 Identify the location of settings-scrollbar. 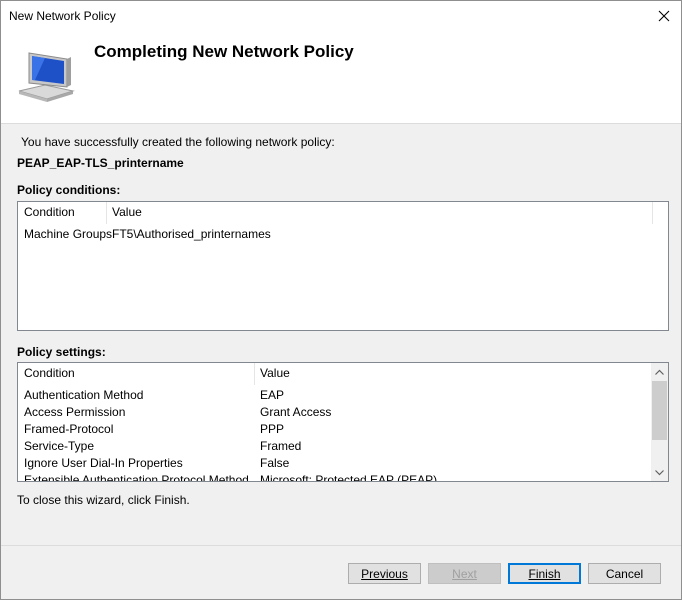
(659, 422).